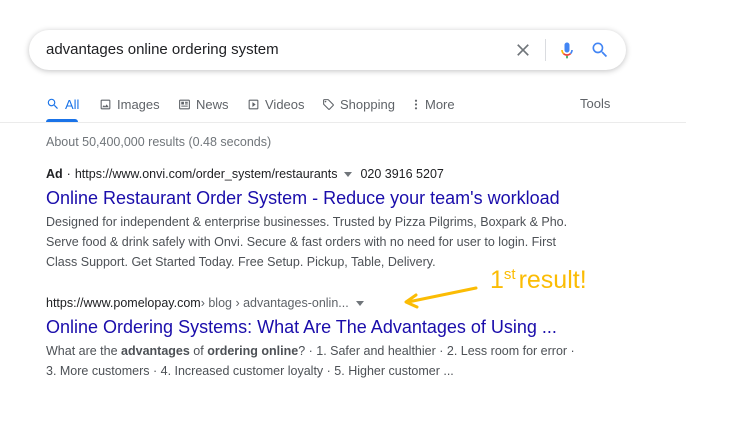 This screenshot has width=745, height=436. What do you see at coordinates (545, 50) in the screenshot?
I see `search-divider` at bounding box center [545, 50].